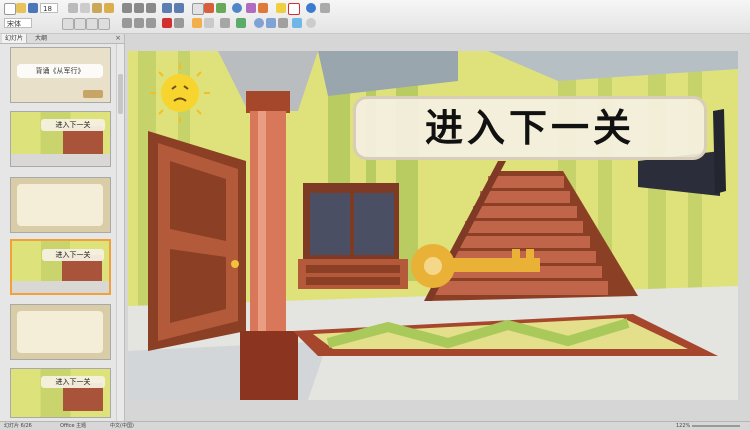 This screenshot has width=750, height=430. What do you see at coordinates (18, 23) in the screenshot?
I see `font-name-select: 宋体` at bounding box center [18, 23].